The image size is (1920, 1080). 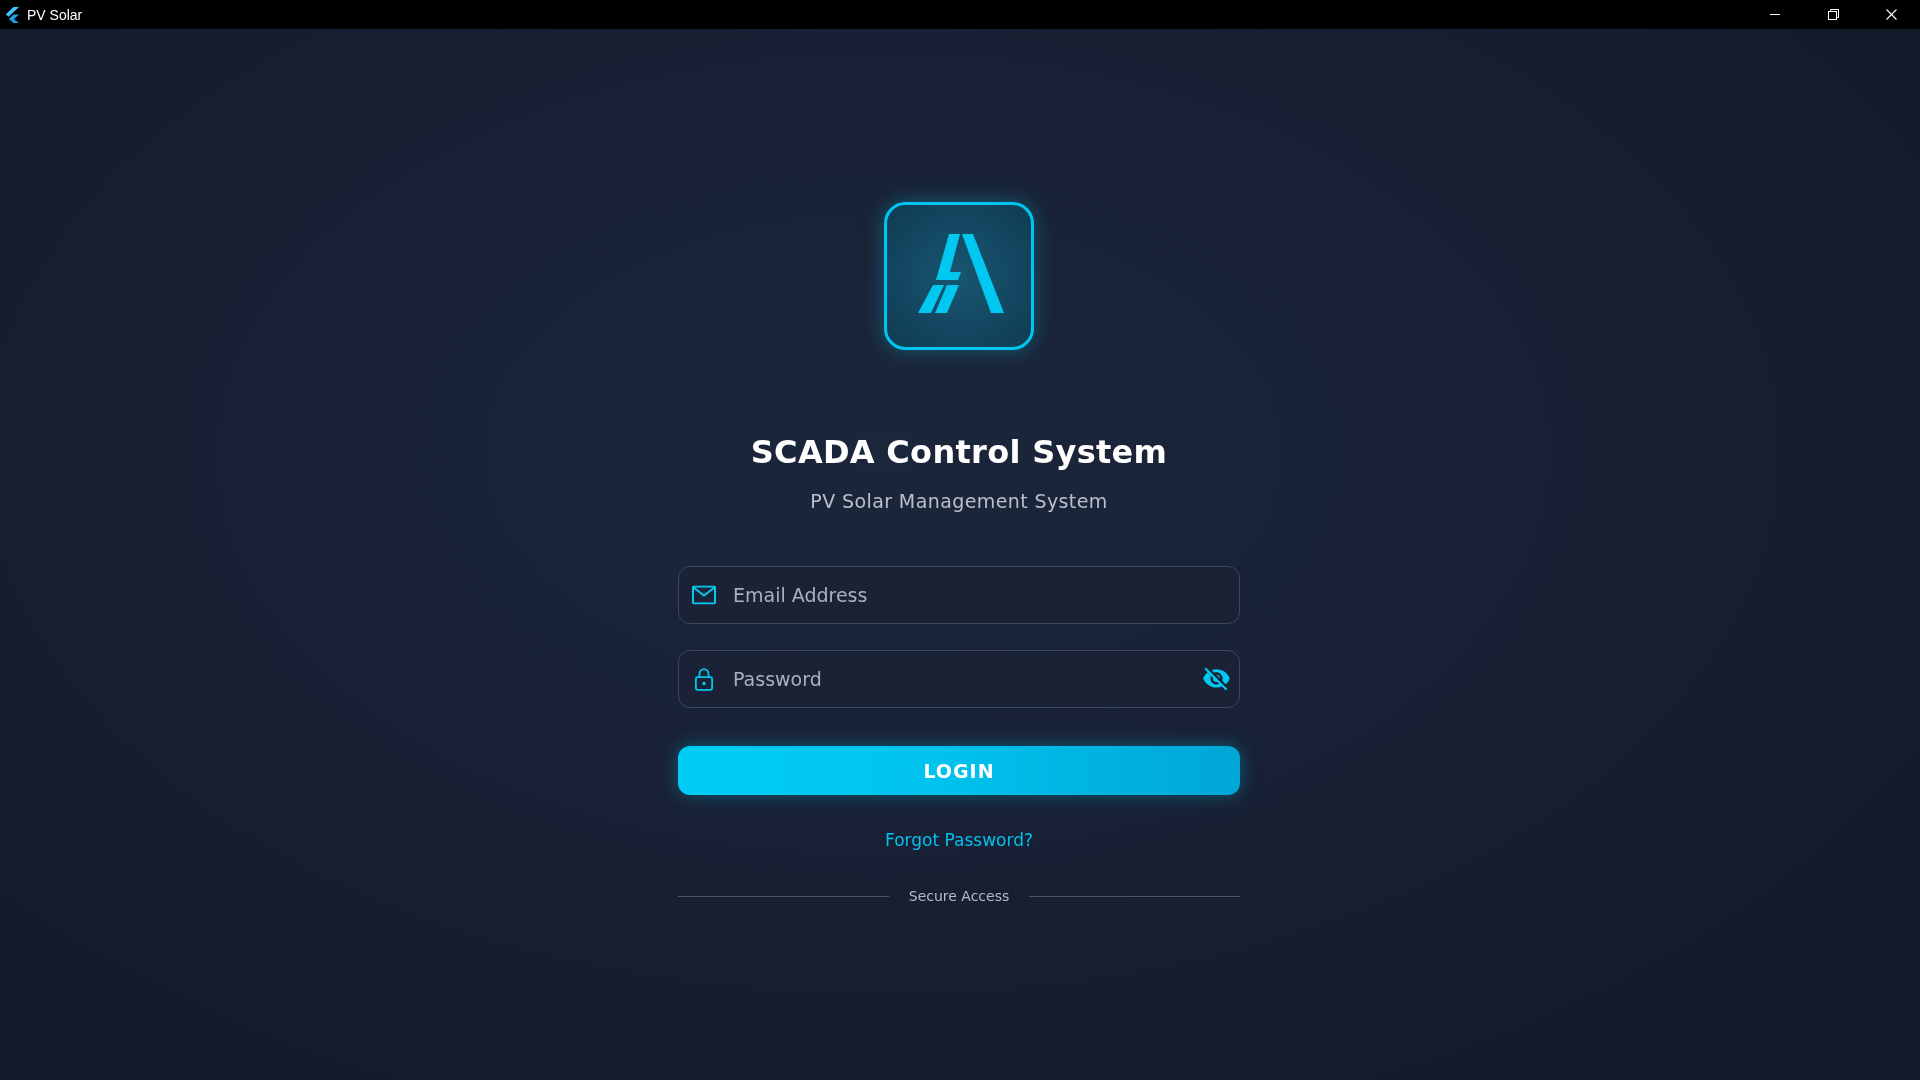 What do you see at coordinates (704, 679) in the screenshot?
I see `lock-icon` at bounding box center [704, 679].